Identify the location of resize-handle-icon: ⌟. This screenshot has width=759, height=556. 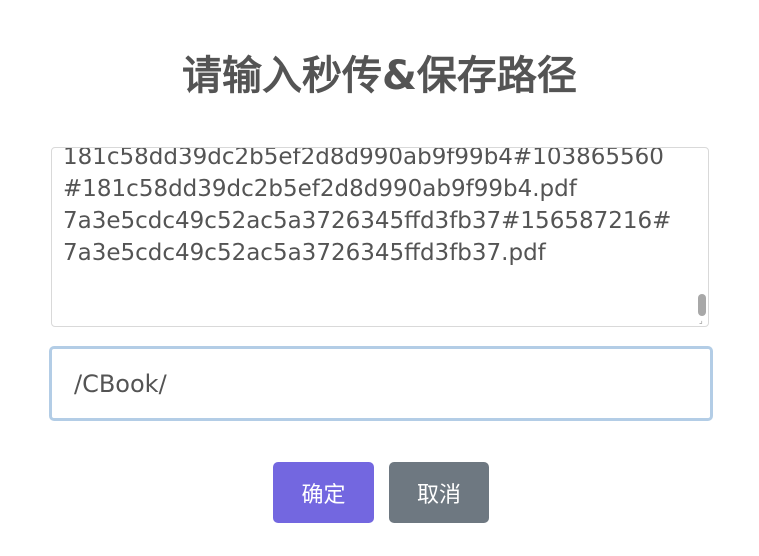
(703, 321).